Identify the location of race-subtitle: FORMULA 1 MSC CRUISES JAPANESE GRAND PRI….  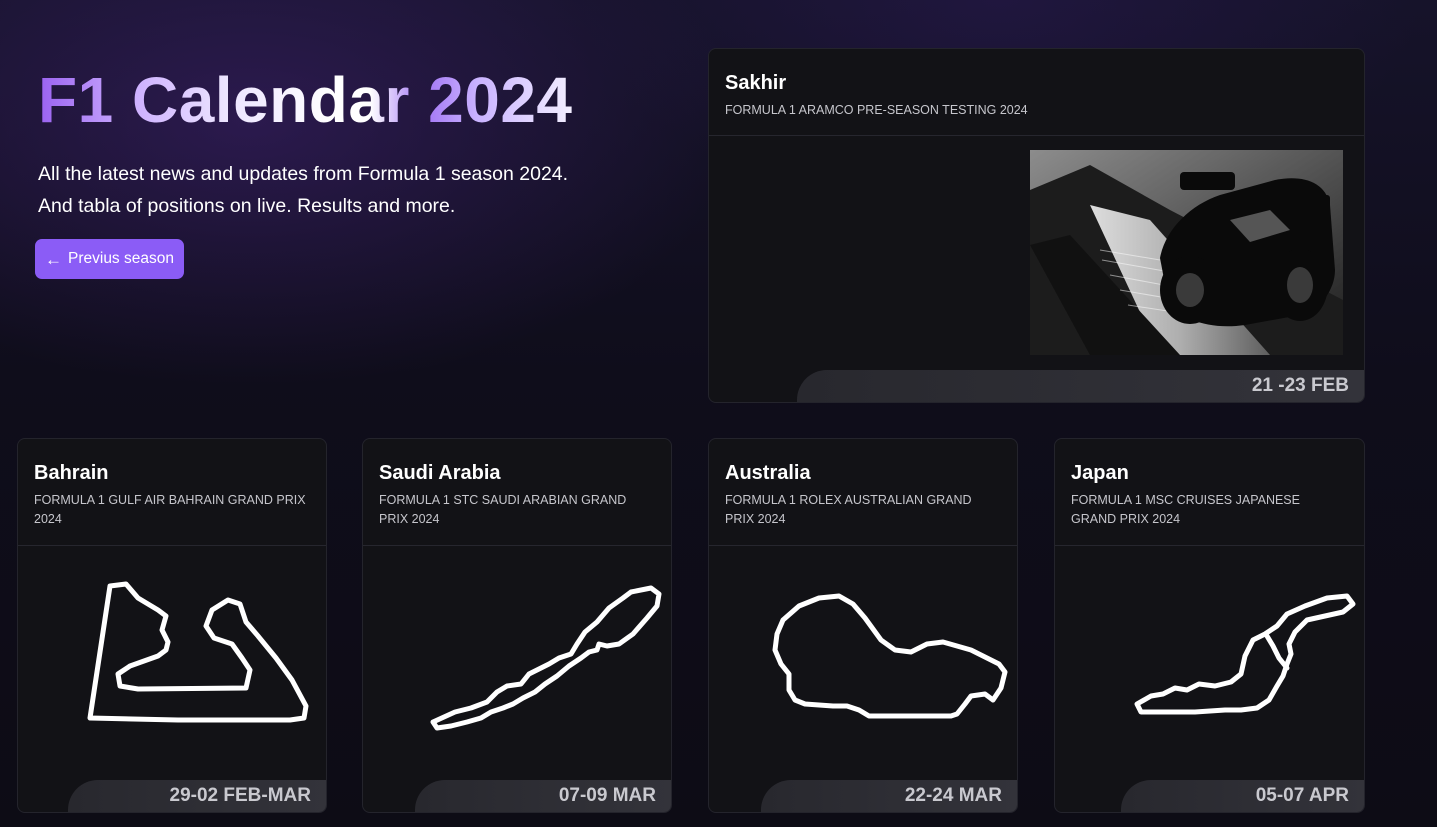
(1185, 509).